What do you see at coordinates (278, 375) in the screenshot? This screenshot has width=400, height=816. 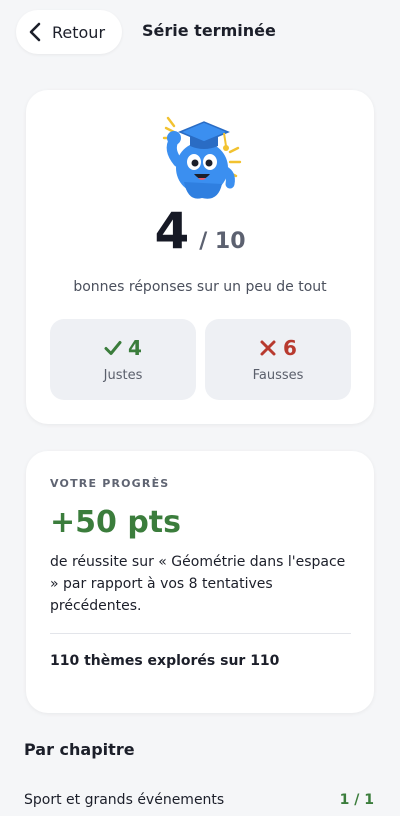 I see `wrong-label: Fausses` at bounding box center [278, 375].